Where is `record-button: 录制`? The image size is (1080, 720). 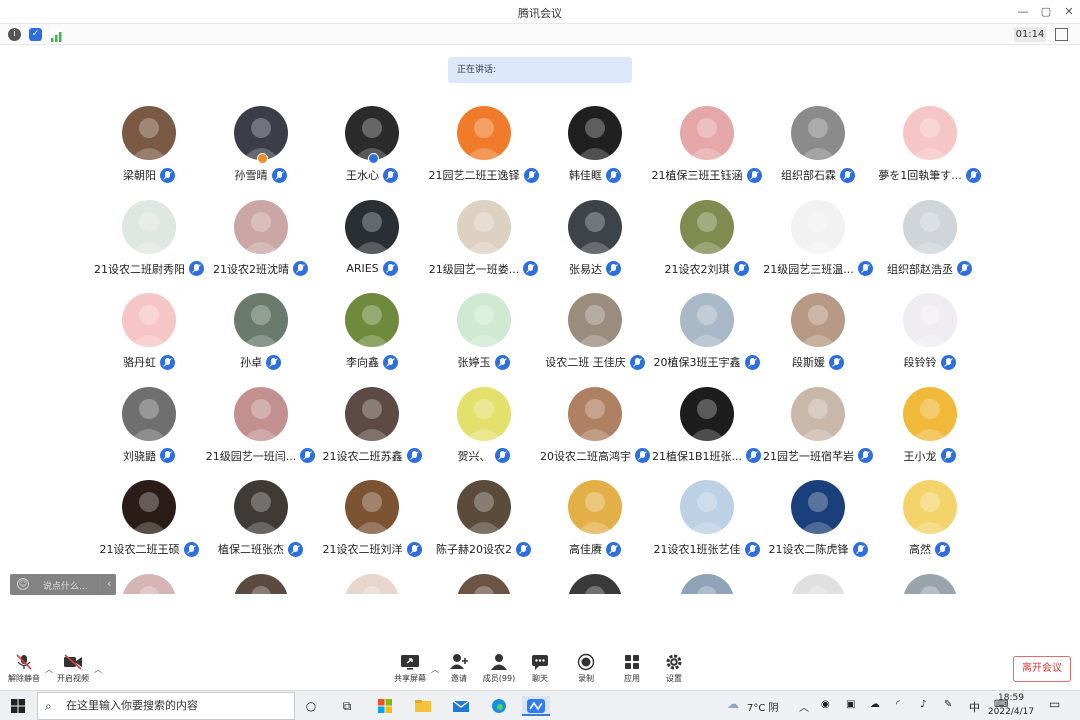 record-button: 录制 is located at coordinates (586, 669).